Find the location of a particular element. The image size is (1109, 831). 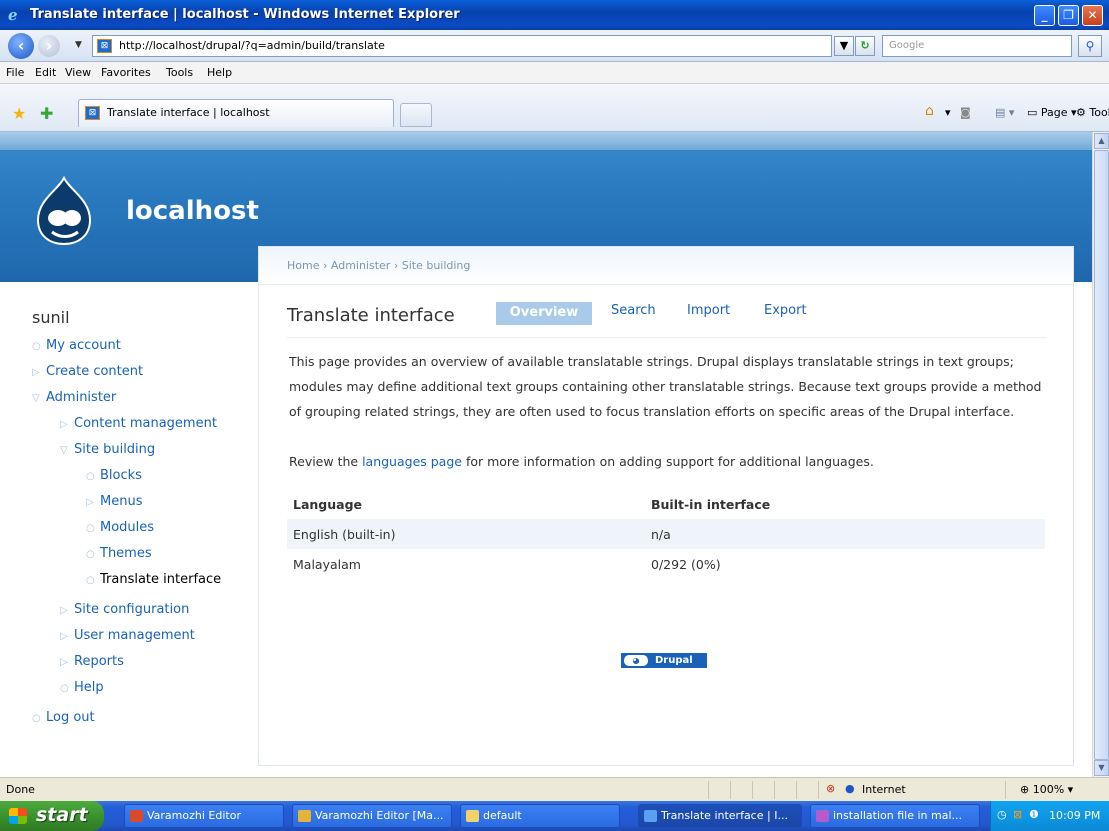

scroll-down-icon: ▼ is located at coordinates (1101, 768).